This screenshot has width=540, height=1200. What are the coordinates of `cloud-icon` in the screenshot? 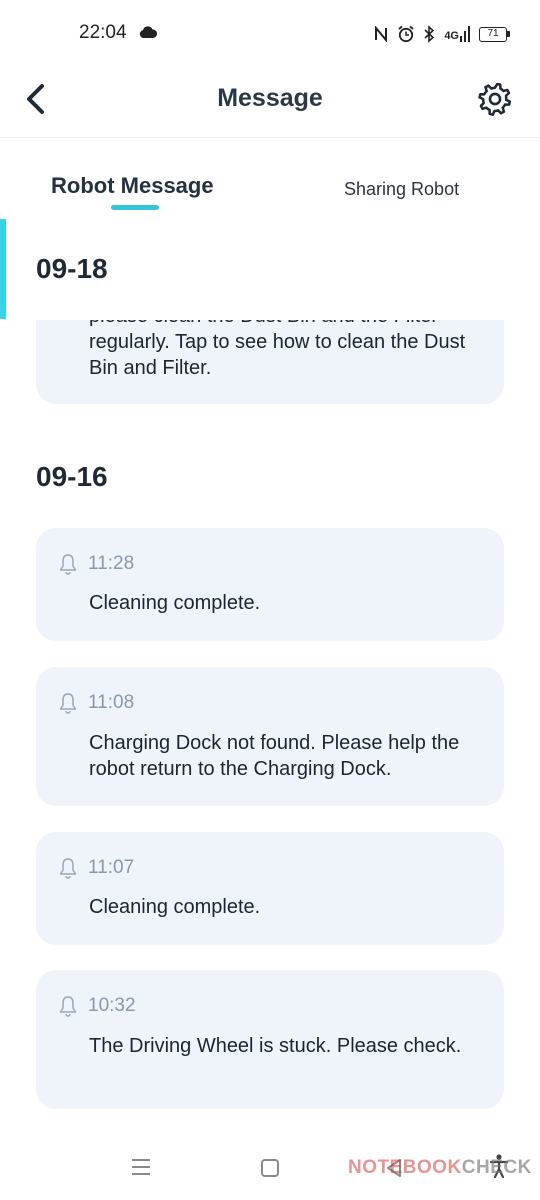 It's located at (148, 32).